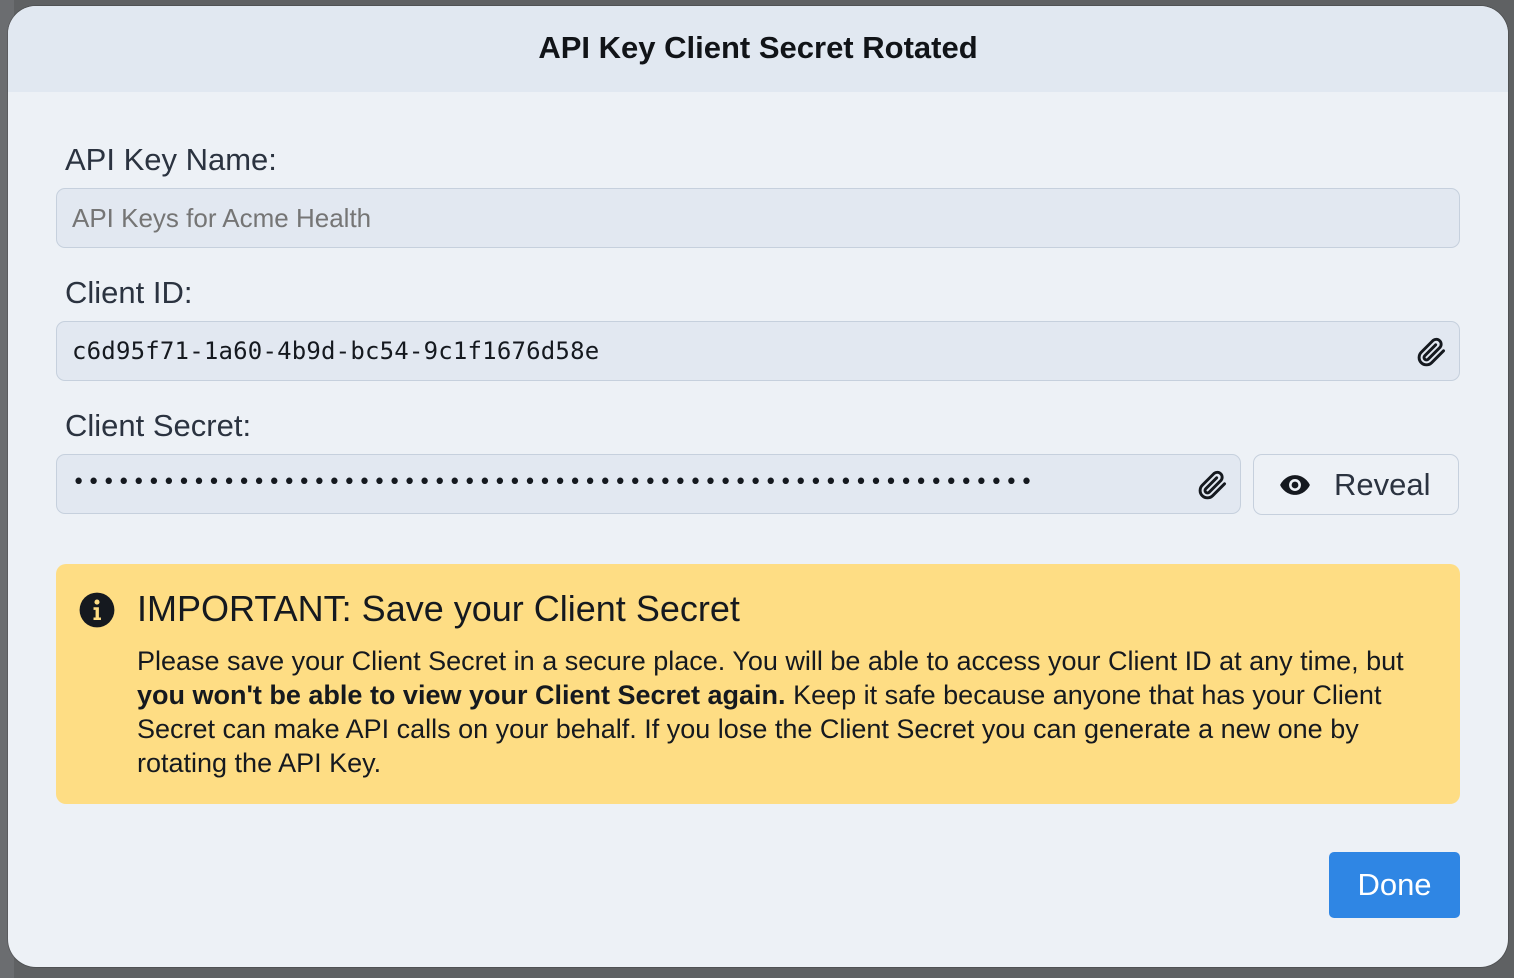 This screenshot has height=978, width=1514. I want to click on dialog-title: API Key Client Secret Rotated, so click(758, 47).